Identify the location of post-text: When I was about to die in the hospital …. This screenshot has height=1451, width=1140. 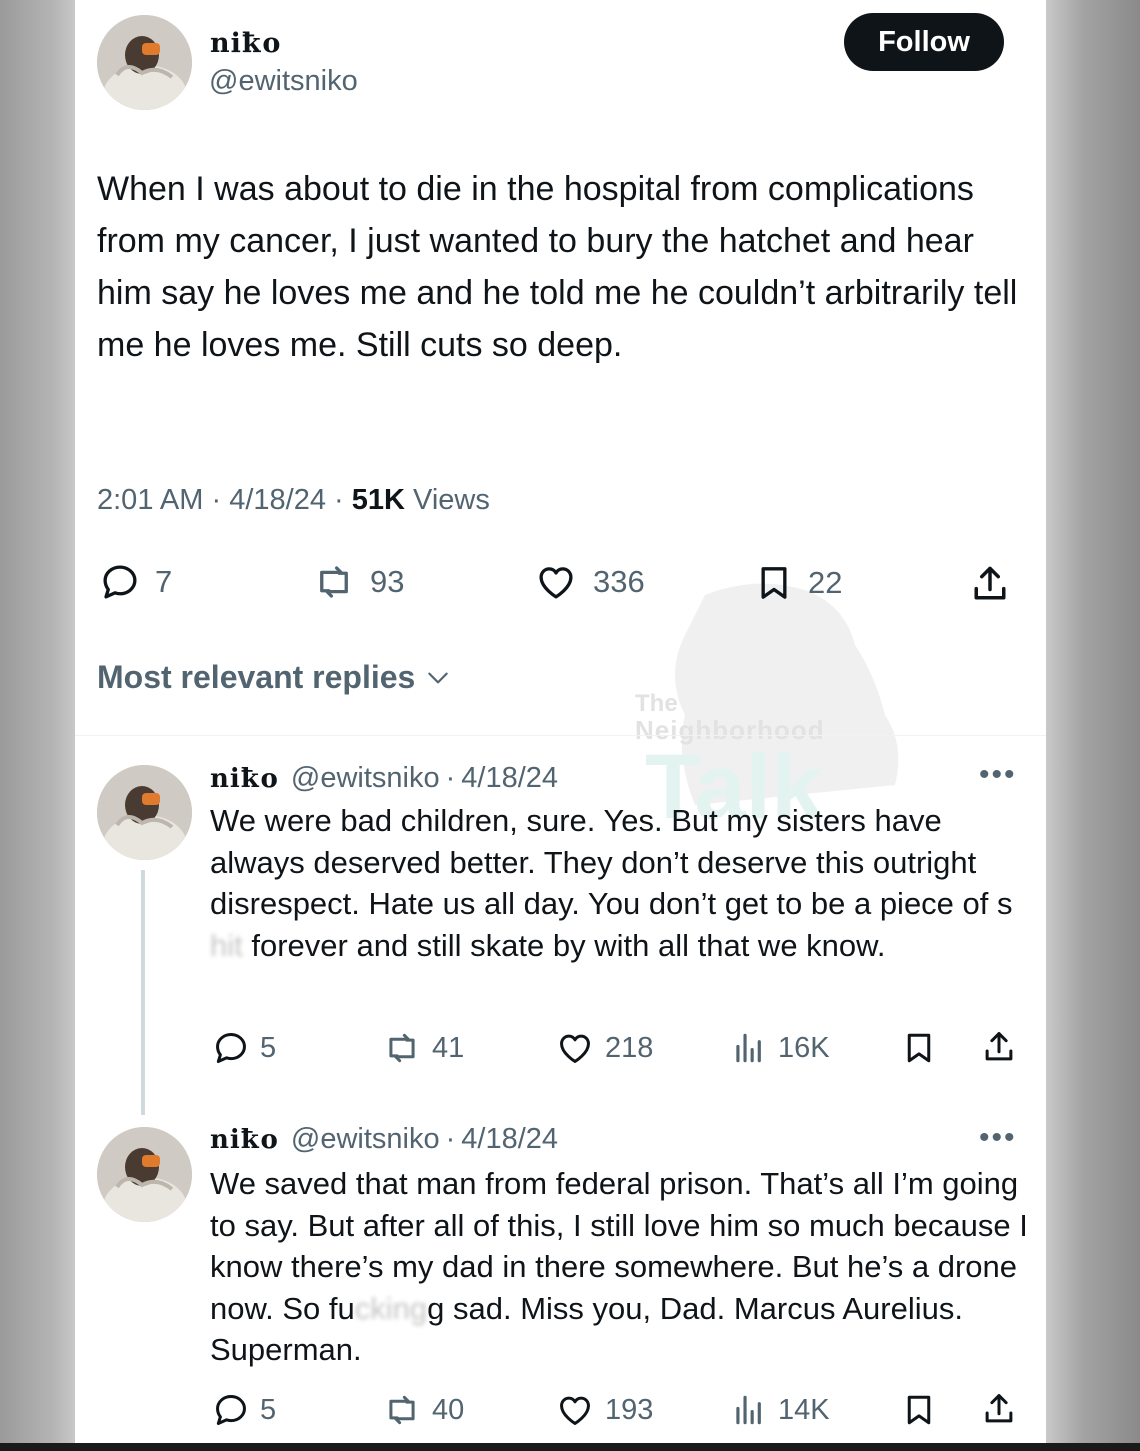
(557, 267).